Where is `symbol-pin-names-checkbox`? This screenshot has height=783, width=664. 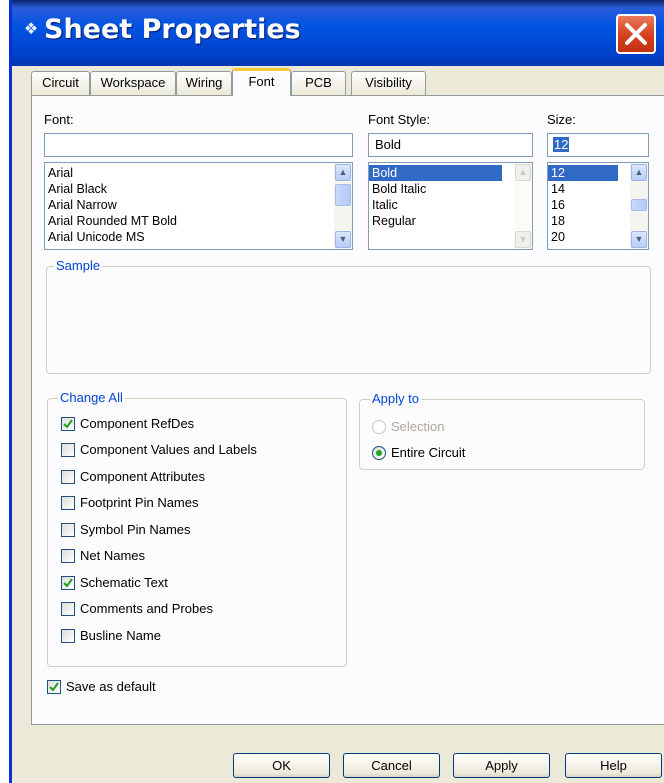 symbol-pin-names-checkbox is located at coordinates (68, 530).